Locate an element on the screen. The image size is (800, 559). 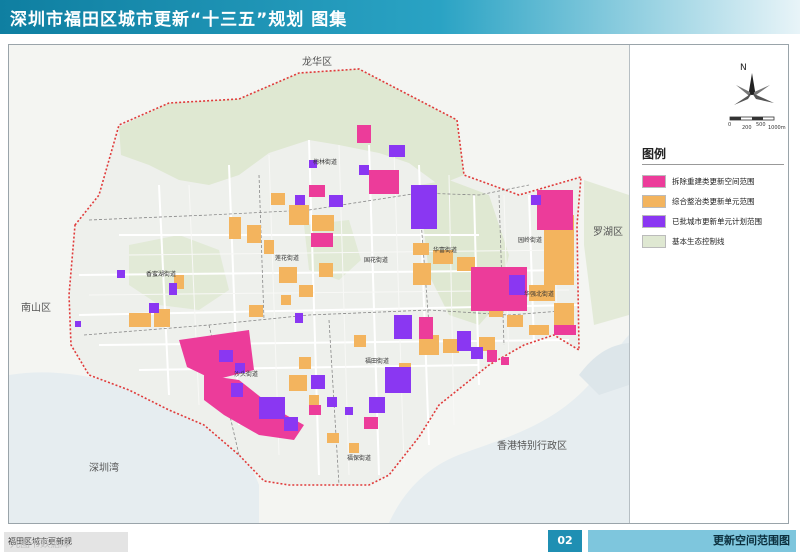
label-futianbao: 福保街道 is located at coordinates (359, 458).